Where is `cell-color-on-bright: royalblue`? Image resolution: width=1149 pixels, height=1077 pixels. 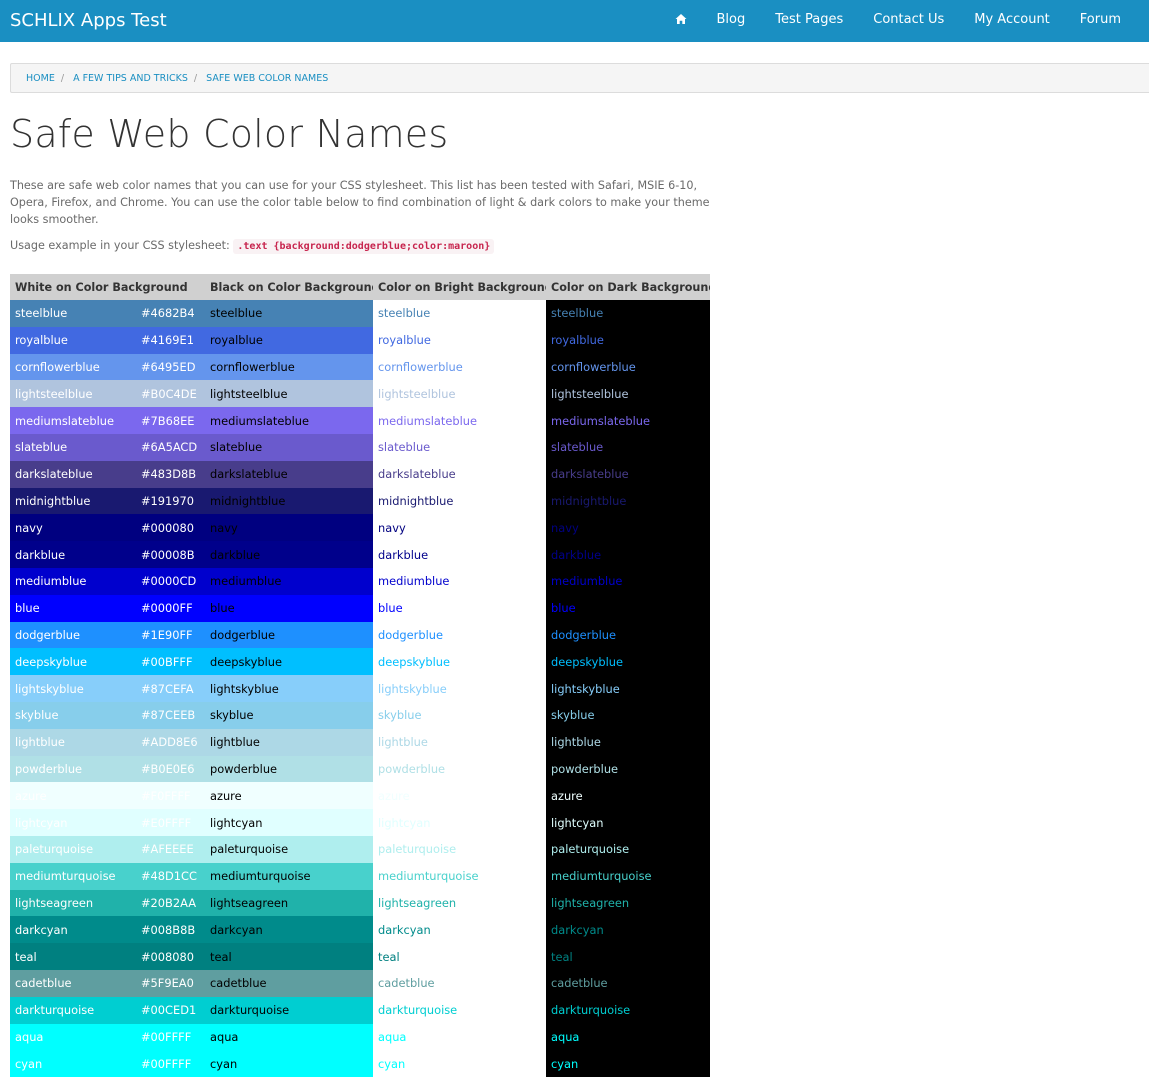
cell-color-on-bright: royalblue is located at coordinates (459, 340).